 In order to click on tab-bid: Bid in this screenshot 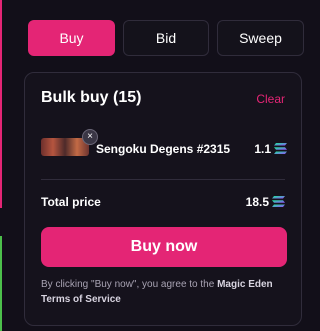, I will do `click(166, 38)`.